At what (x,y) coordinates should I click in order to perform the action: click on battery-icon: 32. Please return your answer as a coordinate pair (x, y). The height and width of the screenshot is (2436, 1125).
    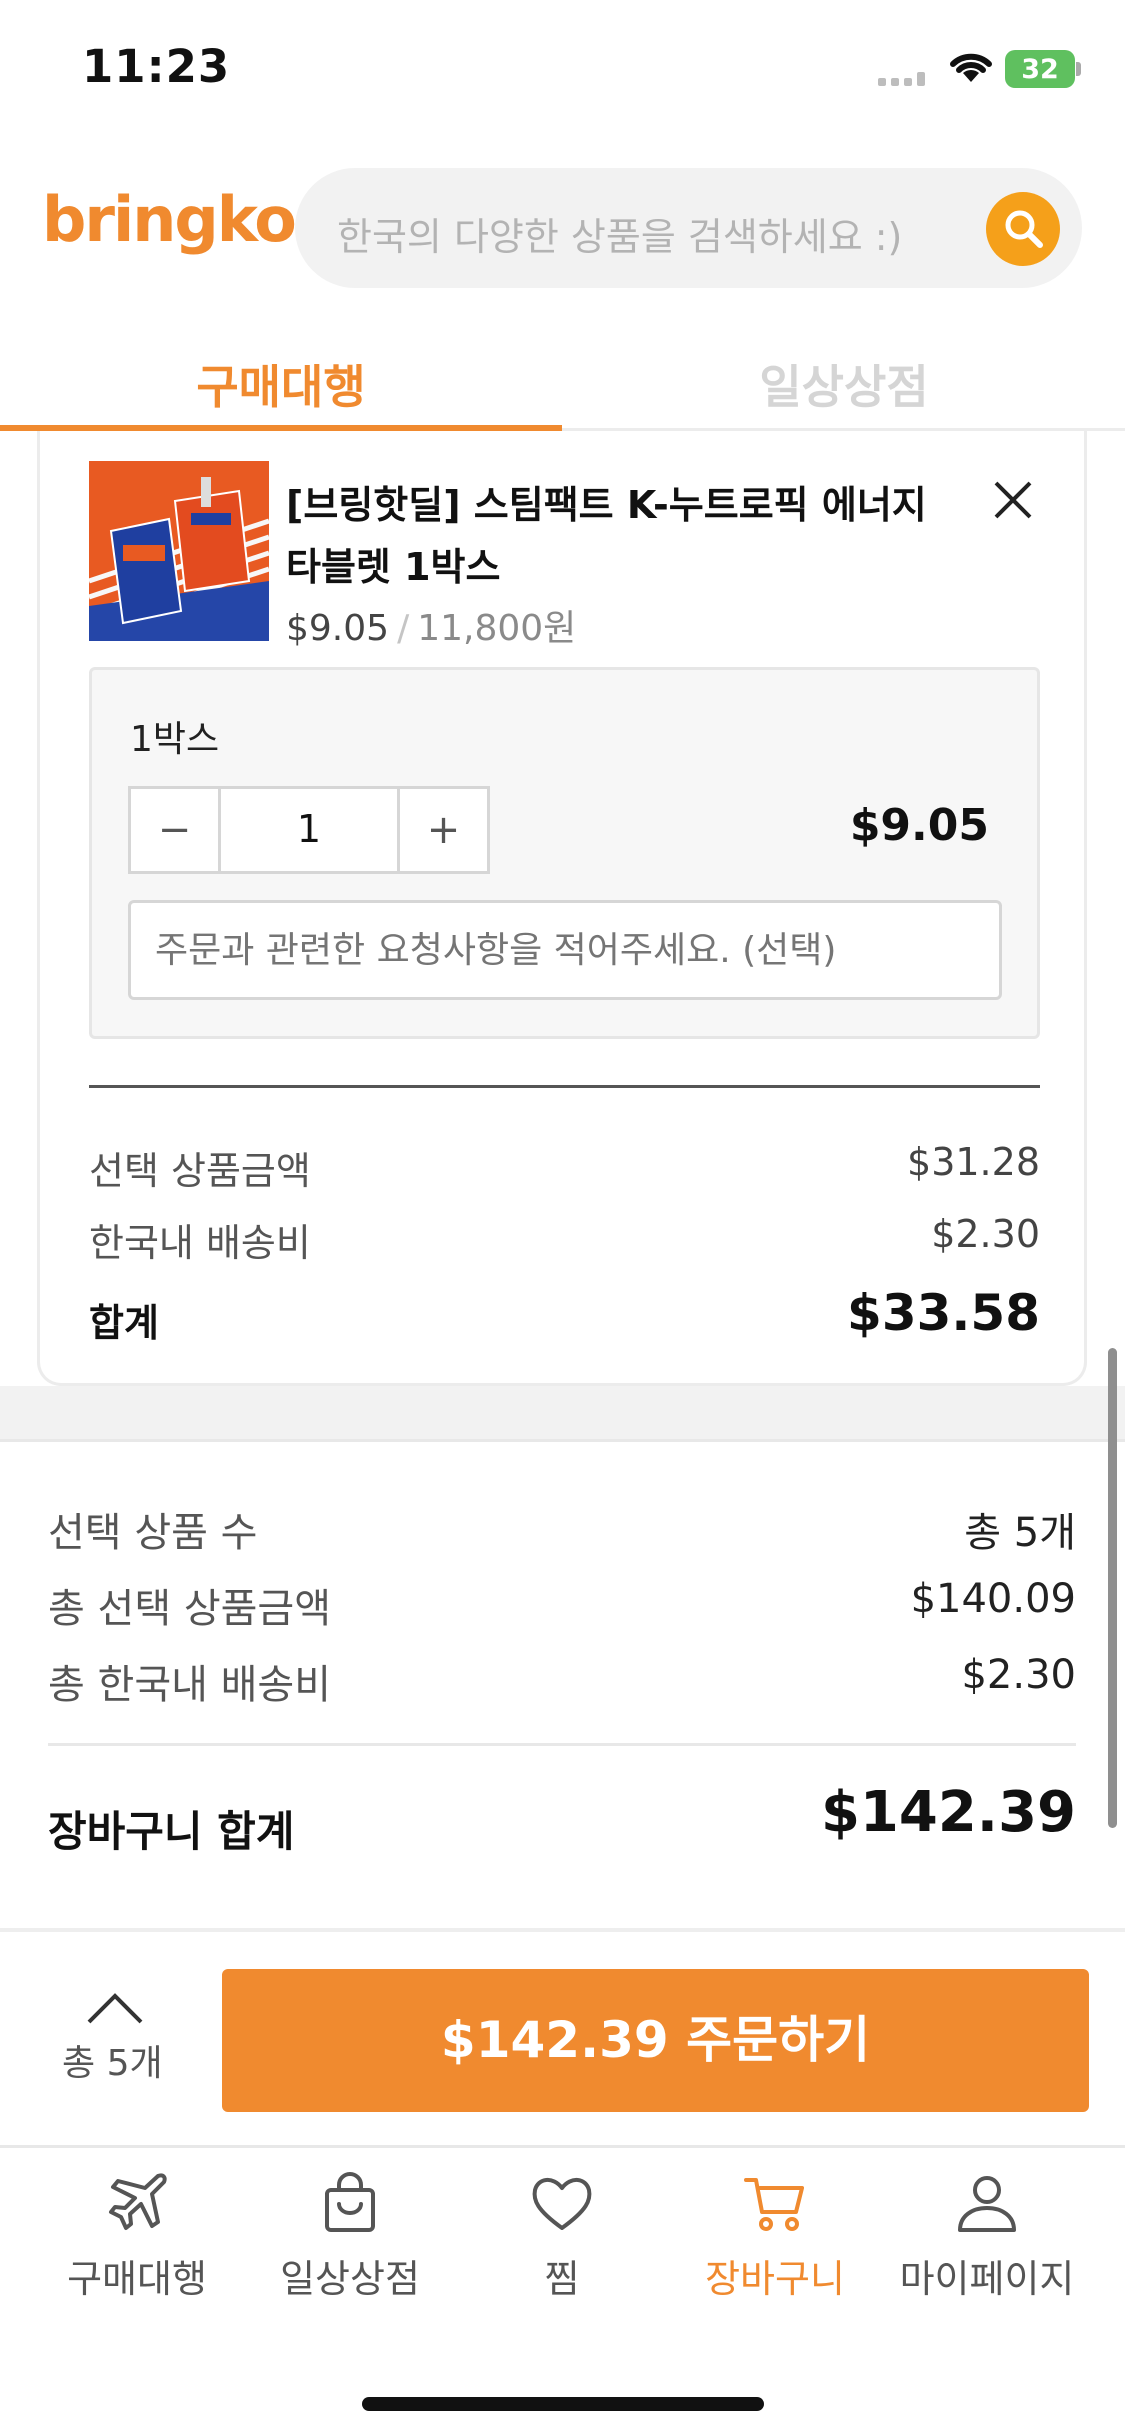
    Looking at the image, I should click on (1043, 69).